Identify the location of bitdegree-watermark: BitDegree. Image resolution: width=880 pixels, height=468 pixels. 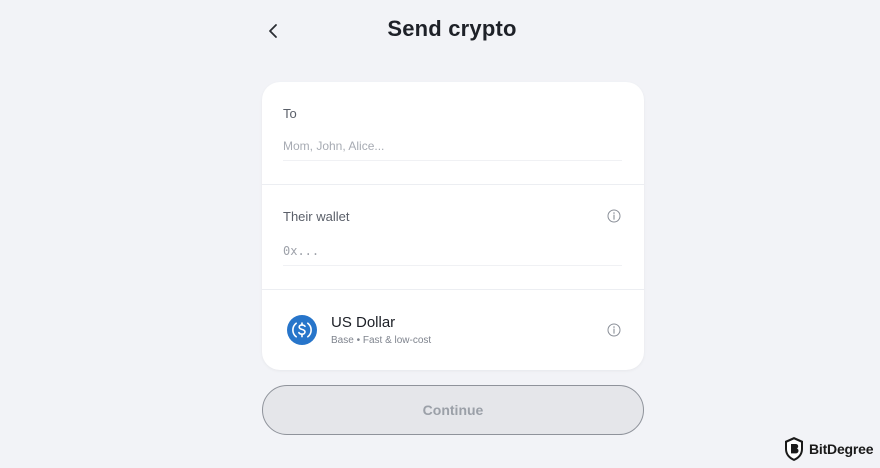
(828, 449).